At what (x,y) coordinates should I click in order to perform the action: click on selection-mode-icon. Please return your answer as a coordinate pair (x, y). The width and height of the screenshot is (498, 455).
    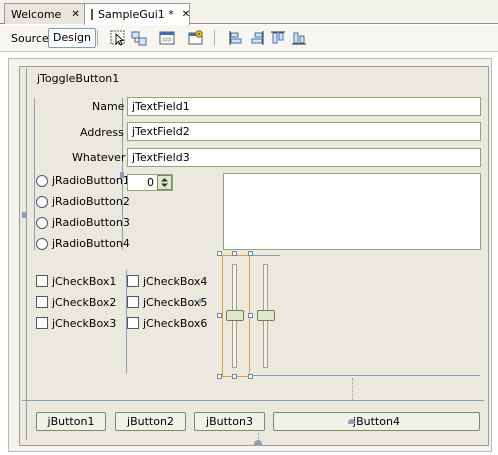
    Looking at the image, I should click on (118, 38).